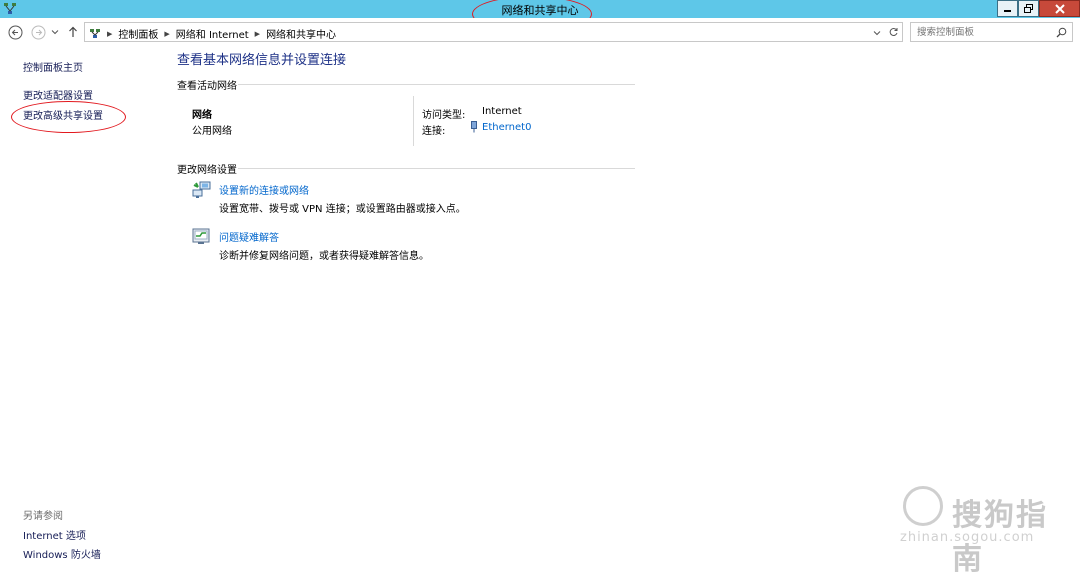  I want to click on access-type-label: 访问类型:, so click(444, 115).